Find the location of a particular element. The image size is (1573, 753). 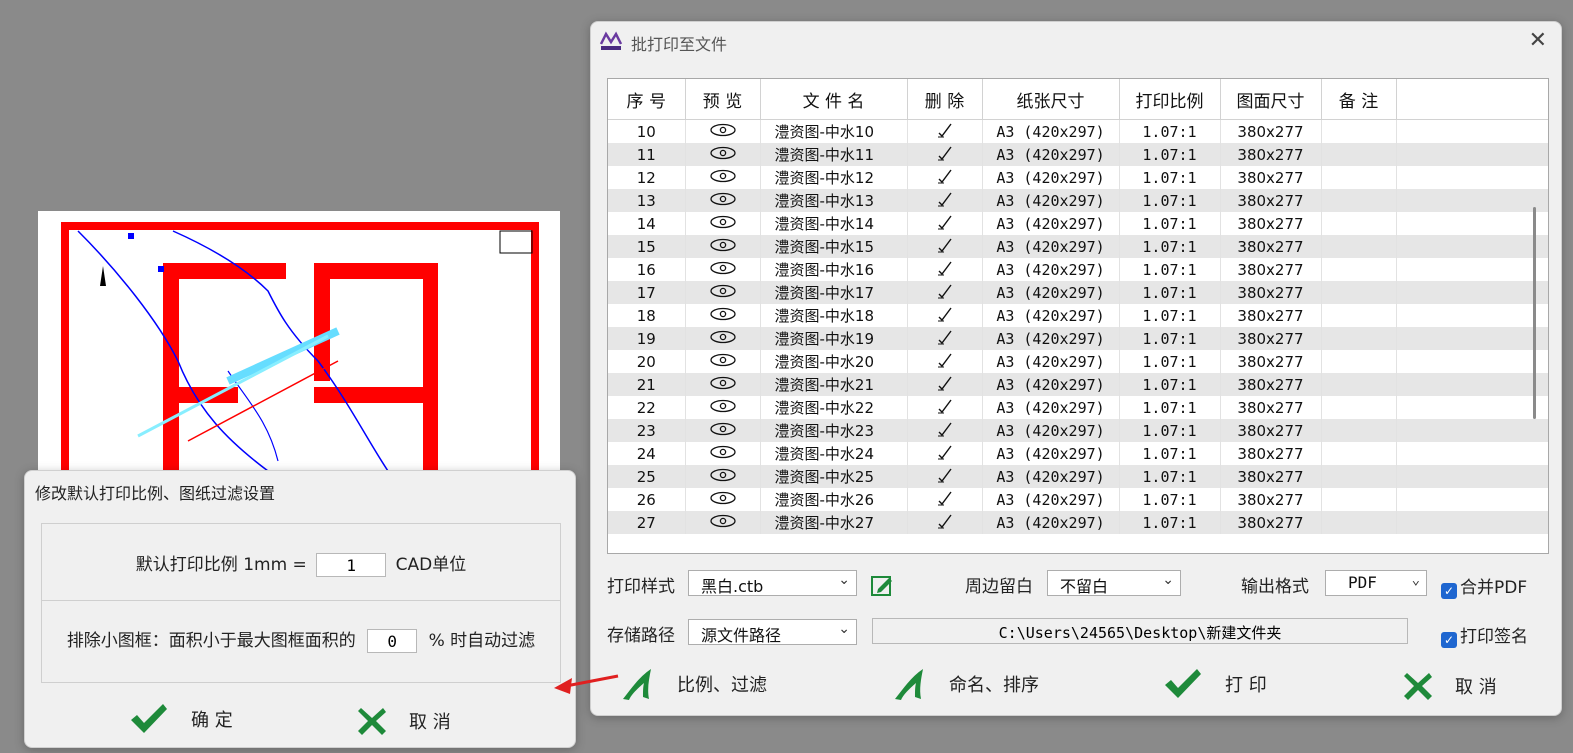

table-row: 23 澧资图-中水23 A3 (420x297) 1.07:1 380x277 is located at coordinates (1078, 430).